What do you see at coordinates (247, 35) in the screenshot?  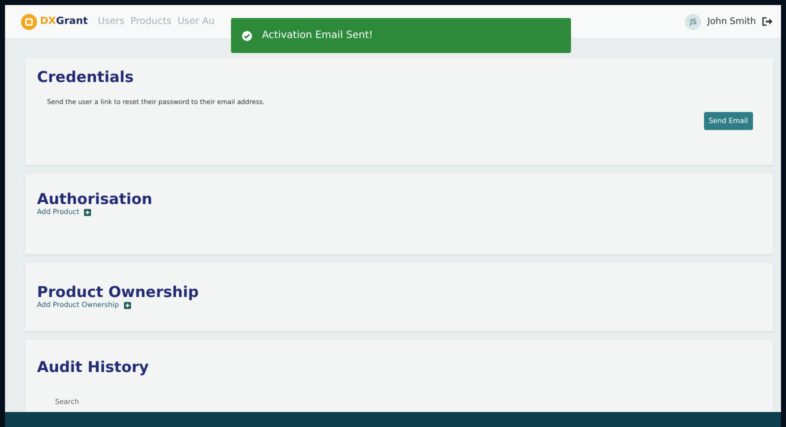 I see `check-icon` at bounding box center [247, 35].